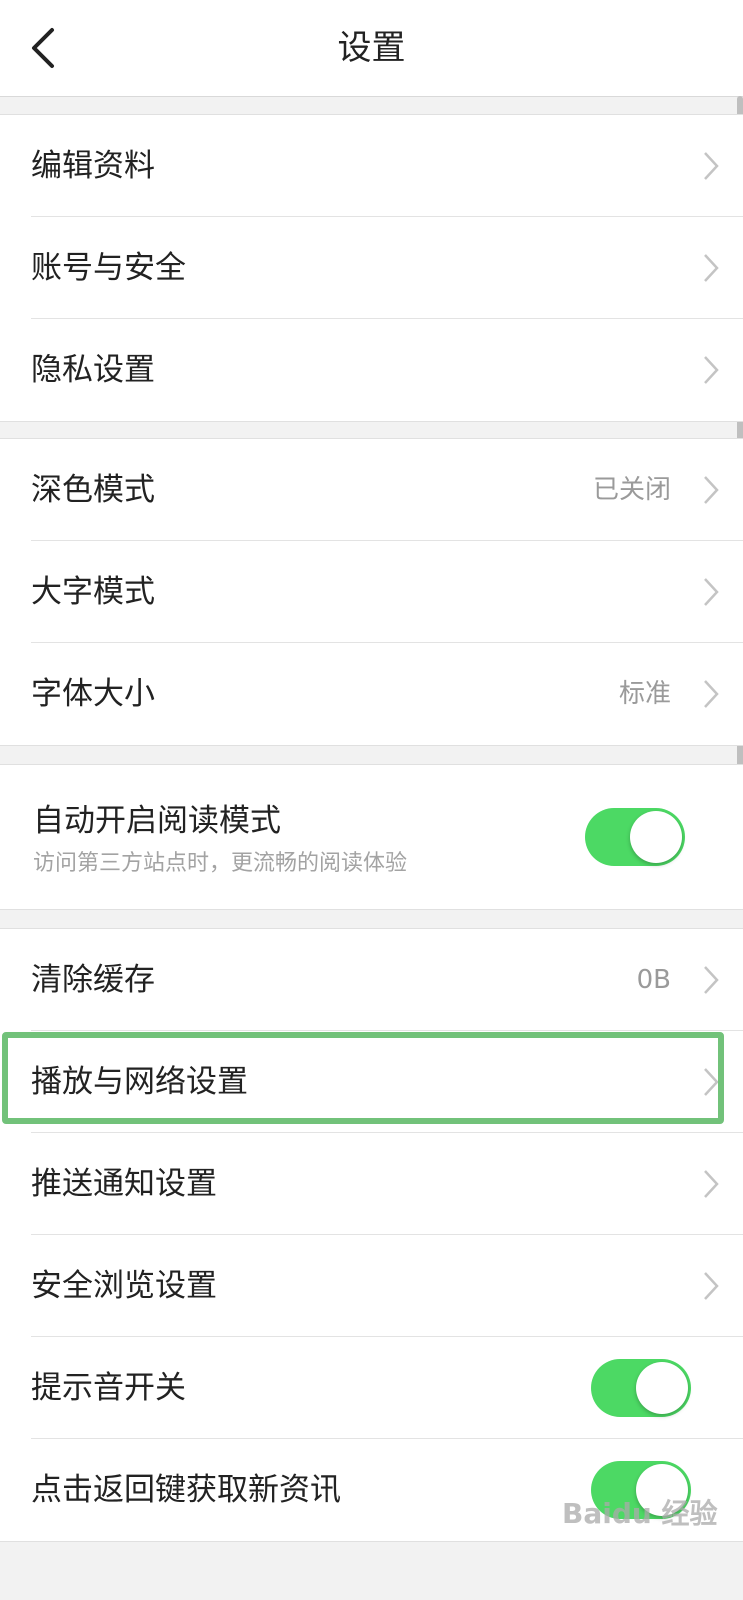  I want to click on row-label: 播放与网络设置, so click(139, 1082).